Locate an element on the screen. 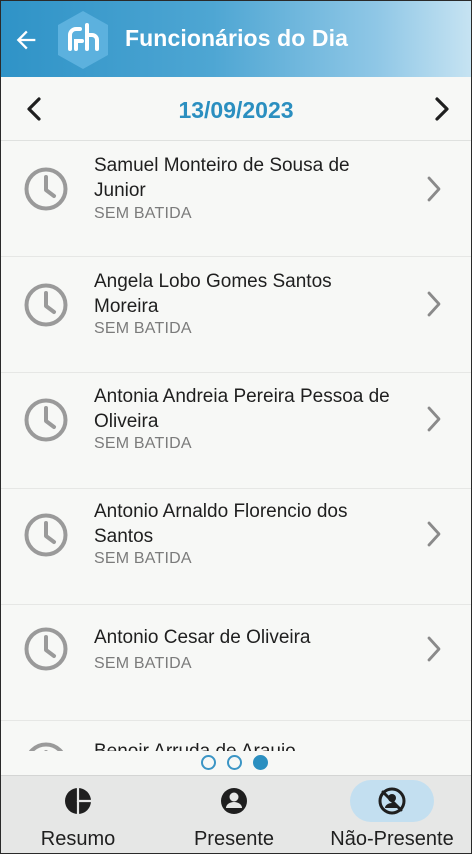 The width and height of the screenshot is (472, 854). employee-row: Benoir Arruda de Araujo is located at coordinates (236, 736).